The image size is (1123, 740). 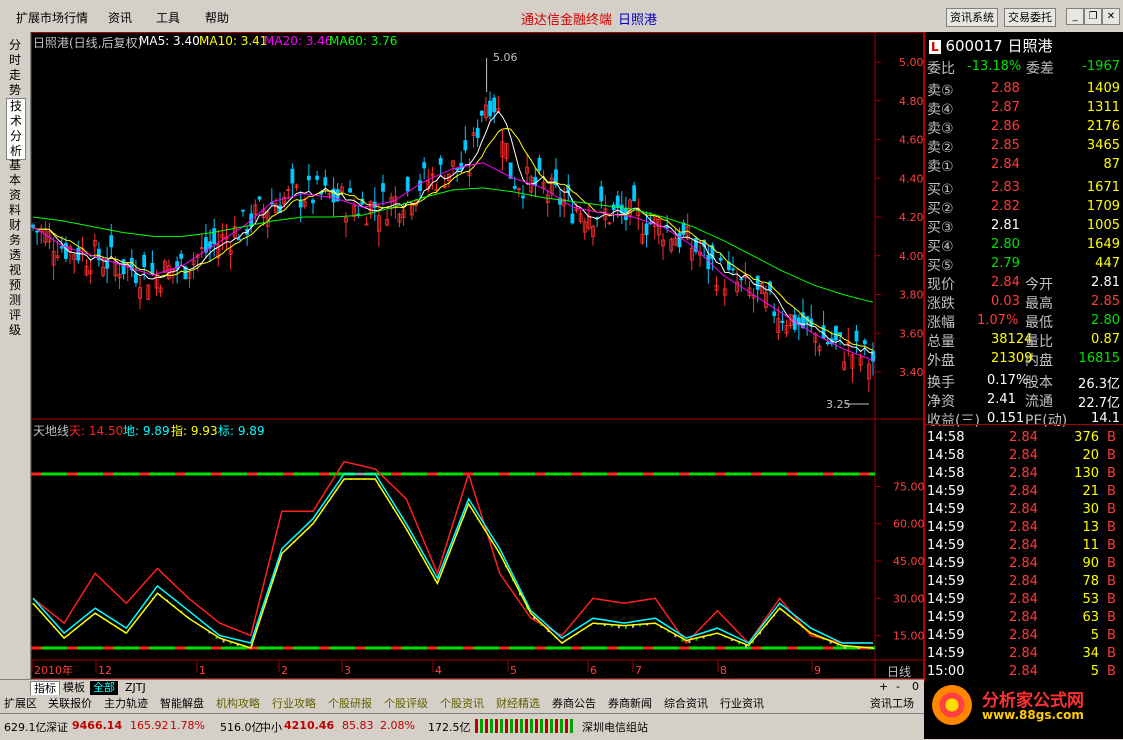 What do you see at coordinates (1103, 225) in the screenshot?
I see `buy-volume: 1005` at bounding box center [1103, 225].